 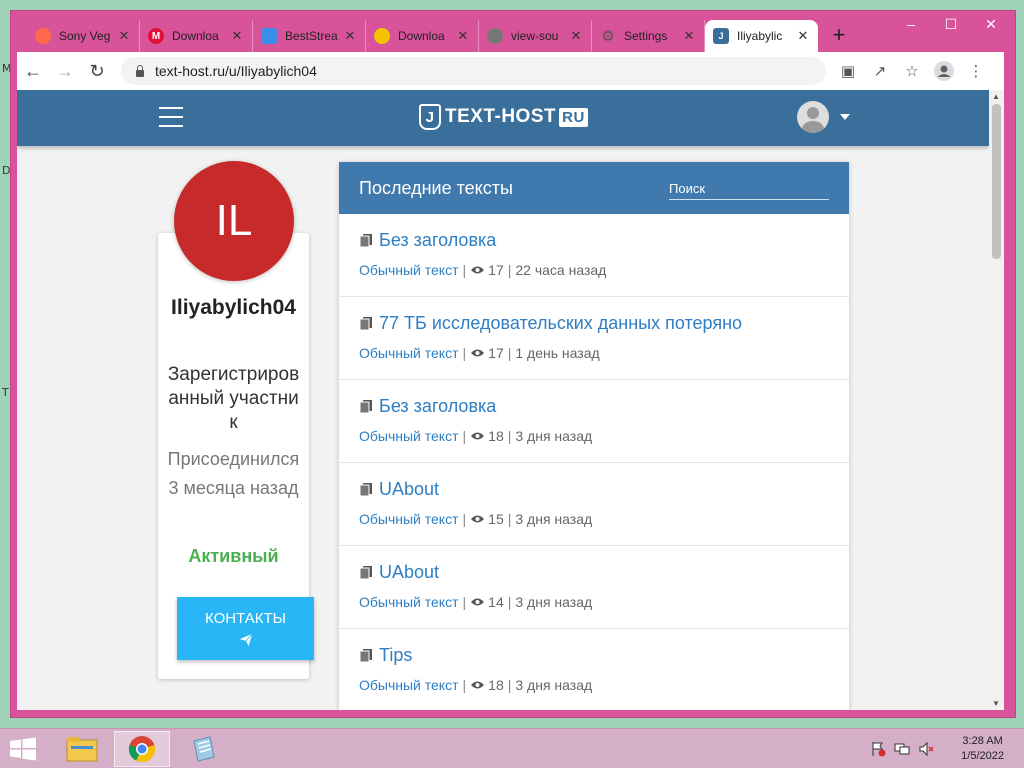 What do you see at coordinates (839, 35) in the screenshot?
I see `new-tab-button: +` at bounding box center [839, 35].